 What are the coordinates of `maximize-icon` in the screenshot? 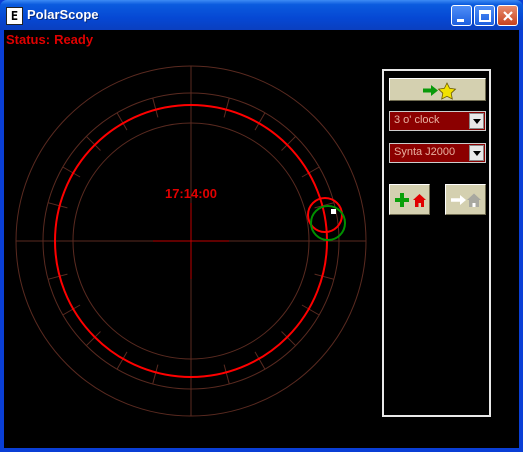 It's located at (485, 16).